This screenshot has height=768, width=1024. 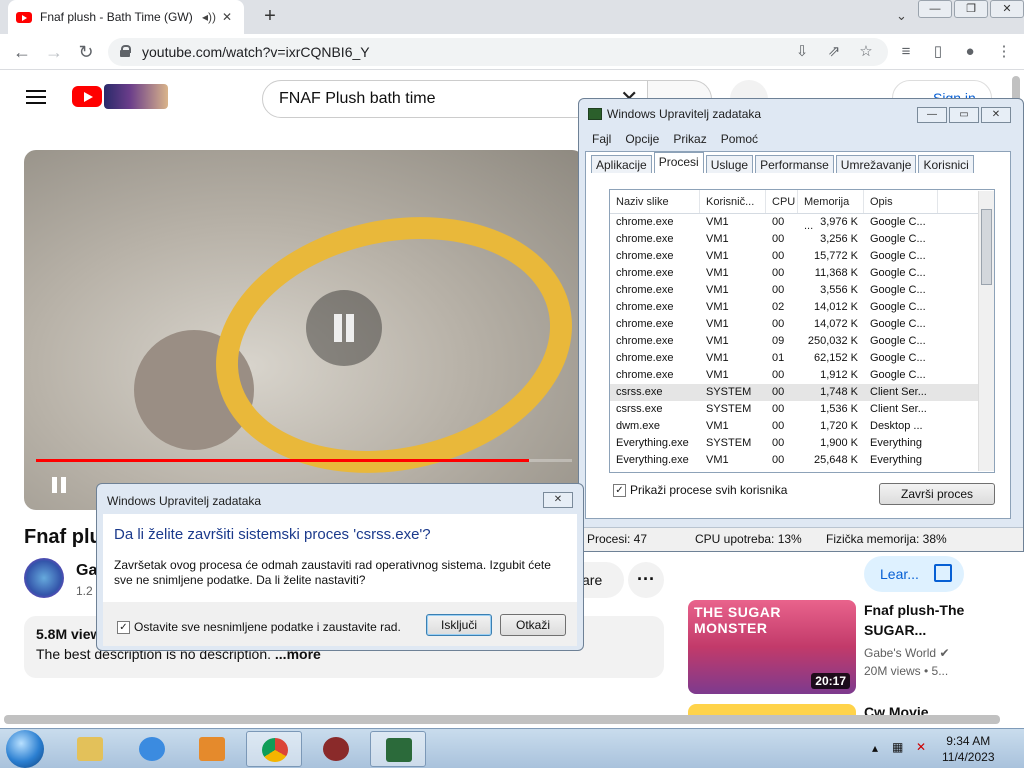 What do you see at coordinates (533, 625) in the screenshot?
I see `cancel-button: Otkaži` at bounding box center [533, 625].